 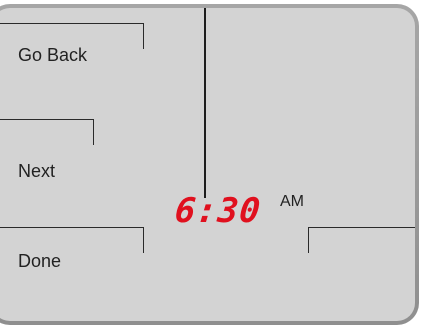 What do you see at coordinates (361, 240) in the screenshot?
I see `right-softkey-bracket` at bounding box center [361, 240].